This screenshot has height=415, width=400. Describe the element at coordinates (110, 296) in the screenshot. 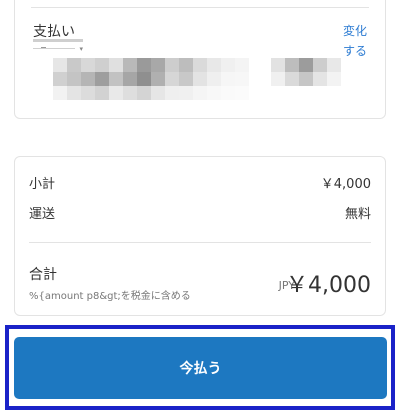

I see `tax-note: %{amount p8&gt;を税金に含める` at that location.